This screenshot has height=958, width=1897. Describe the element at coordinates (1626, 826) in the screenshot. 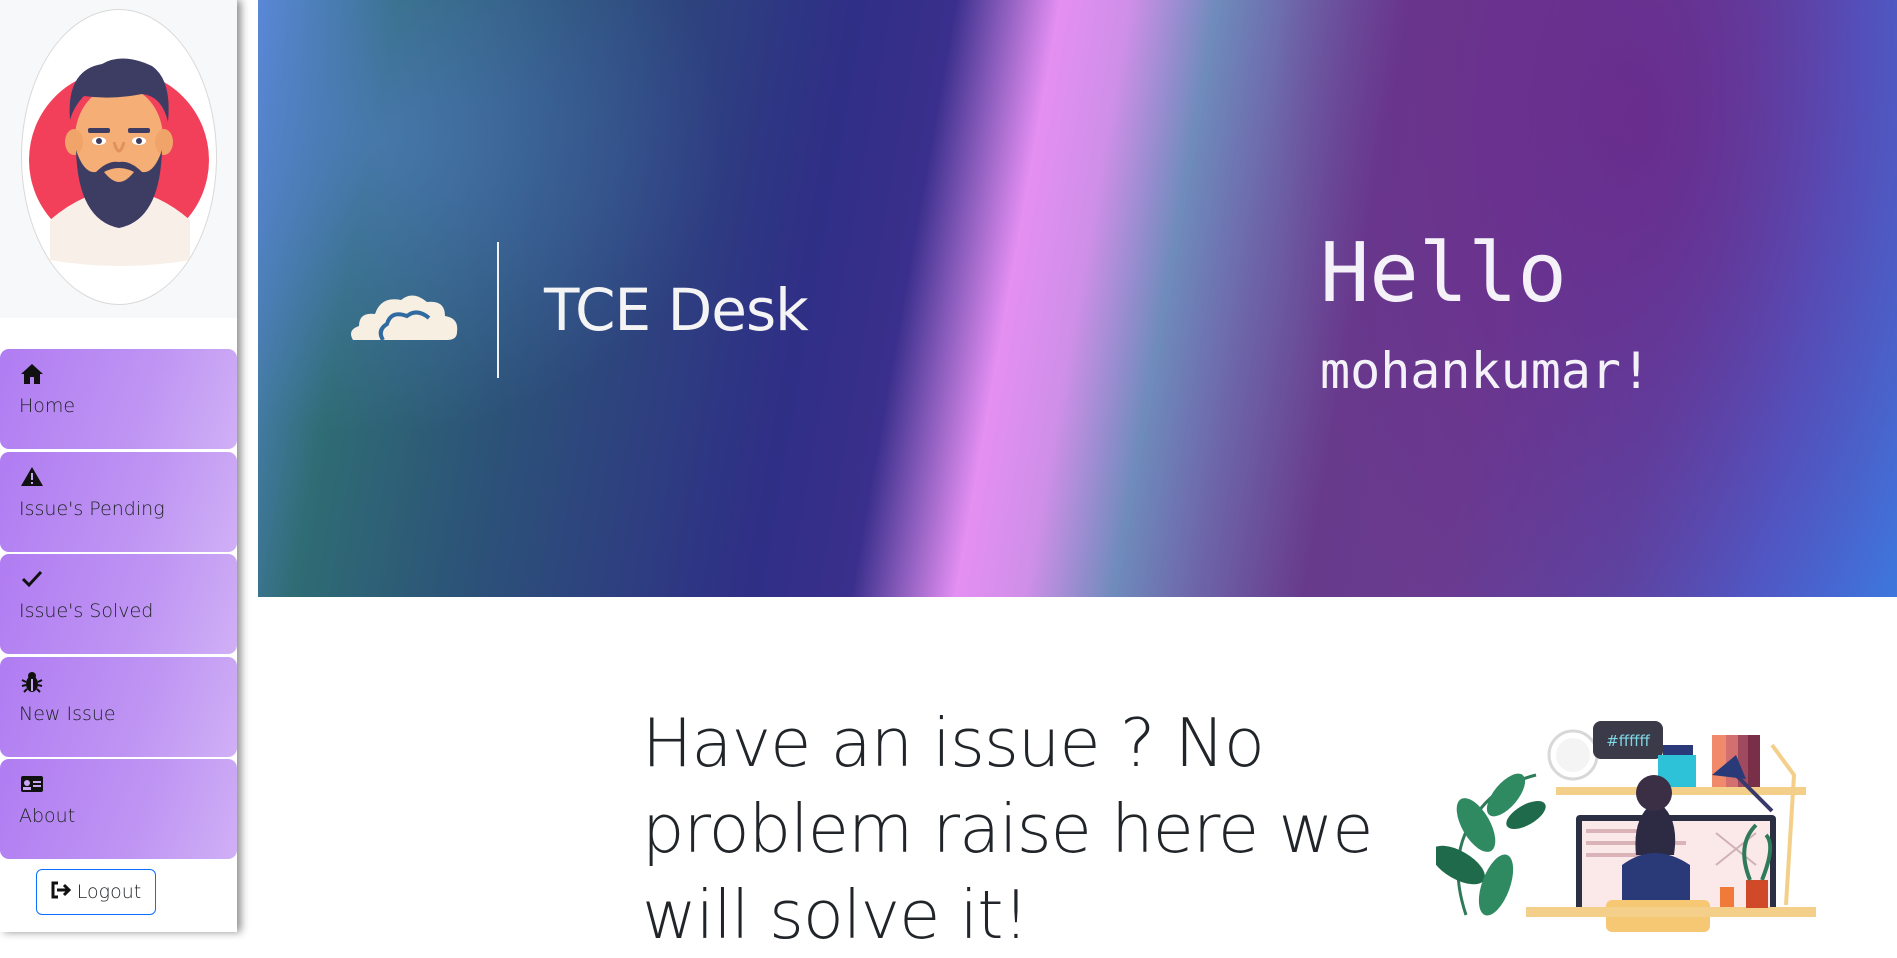

I see `desk-illustration: #ffffff` at that location.